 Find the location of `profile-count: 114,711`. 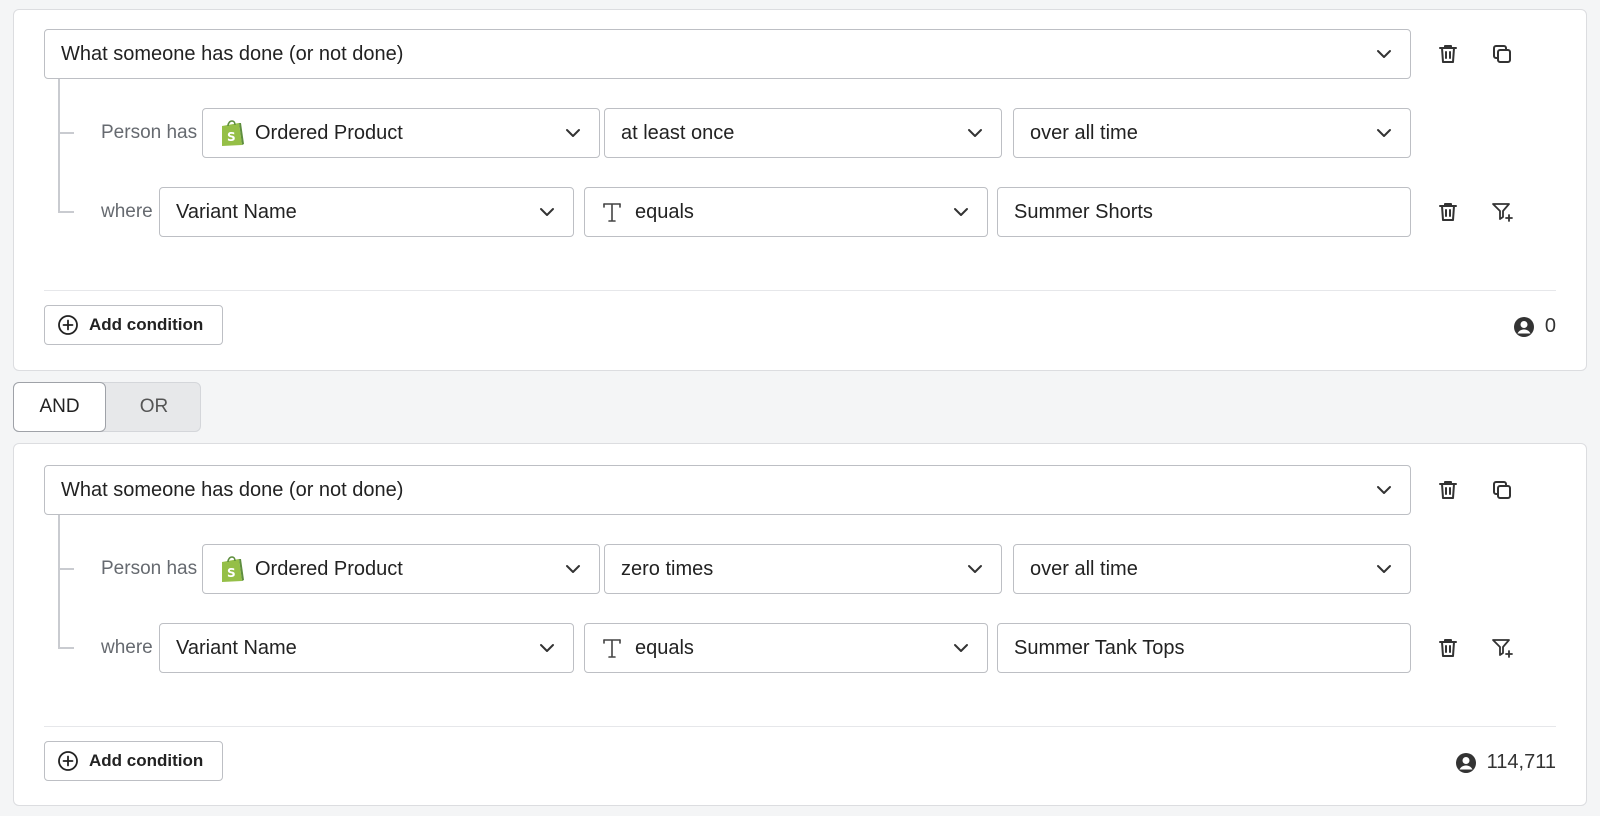

profile-count: 114,711 is located at coordinates (1505, 762).